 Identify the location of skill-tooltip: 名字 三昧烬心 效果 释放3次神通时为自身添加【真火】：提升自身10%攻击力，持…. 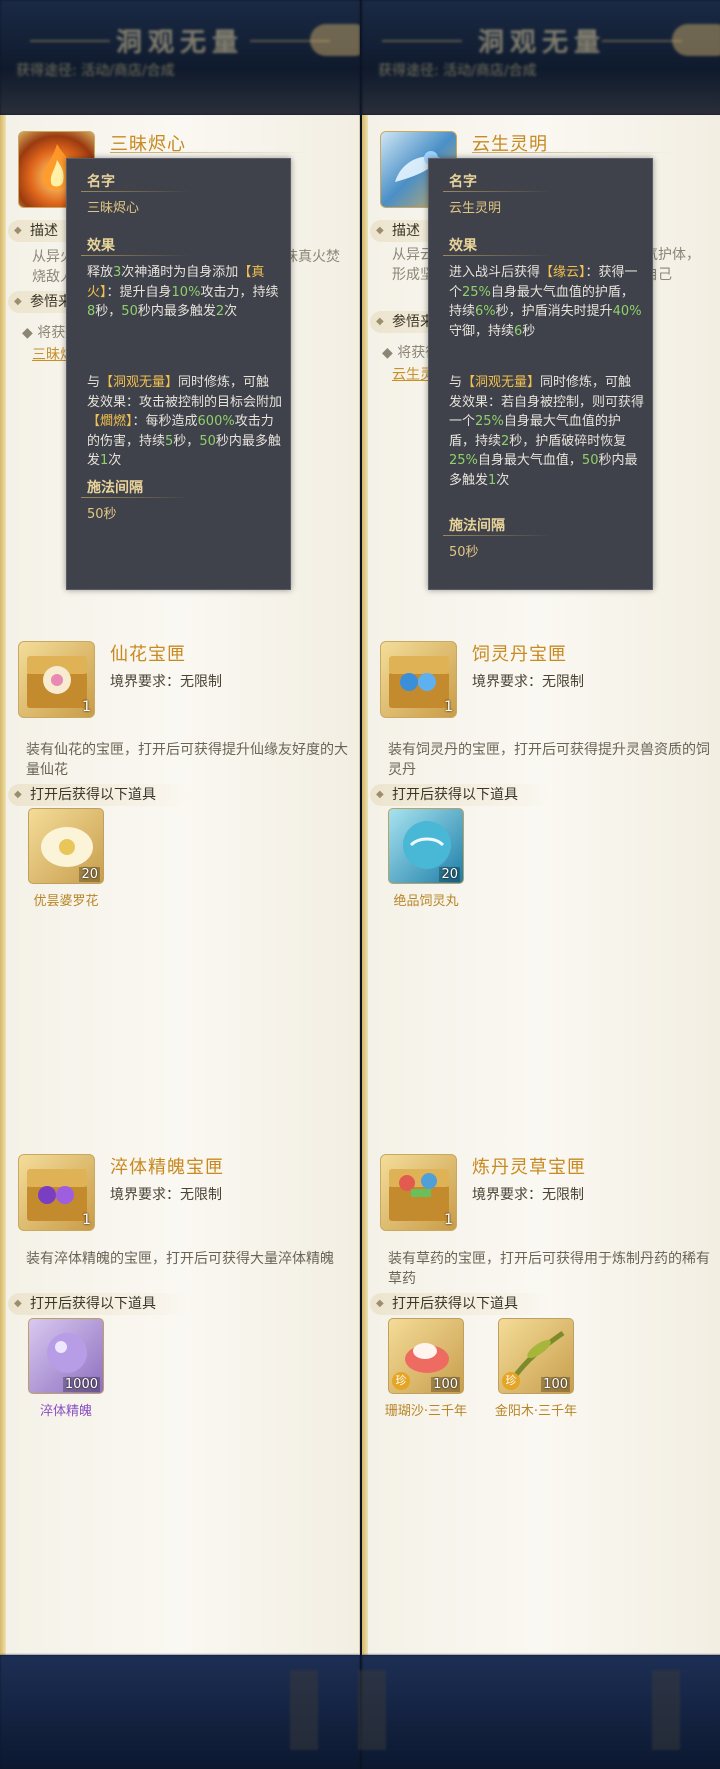
(178, 374).